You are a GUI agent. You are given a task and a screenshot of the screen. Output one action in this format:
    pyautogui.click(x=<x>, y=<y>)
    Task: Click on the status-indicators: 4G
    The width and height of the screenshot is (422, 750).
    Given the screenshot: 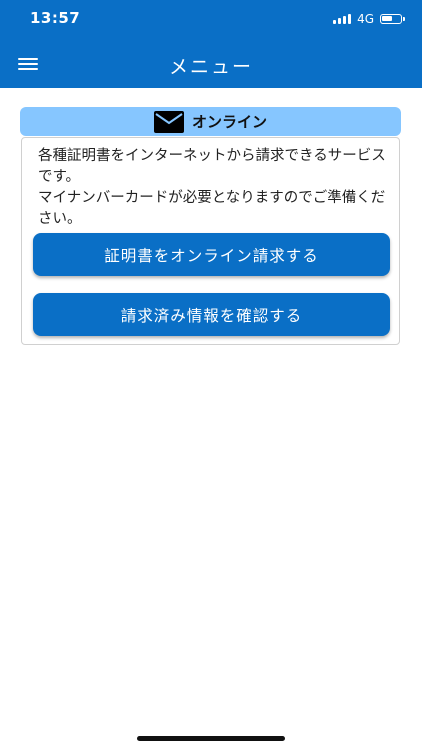 What is the action you would take?
    pyautogui.click(x=369, y=19)
    